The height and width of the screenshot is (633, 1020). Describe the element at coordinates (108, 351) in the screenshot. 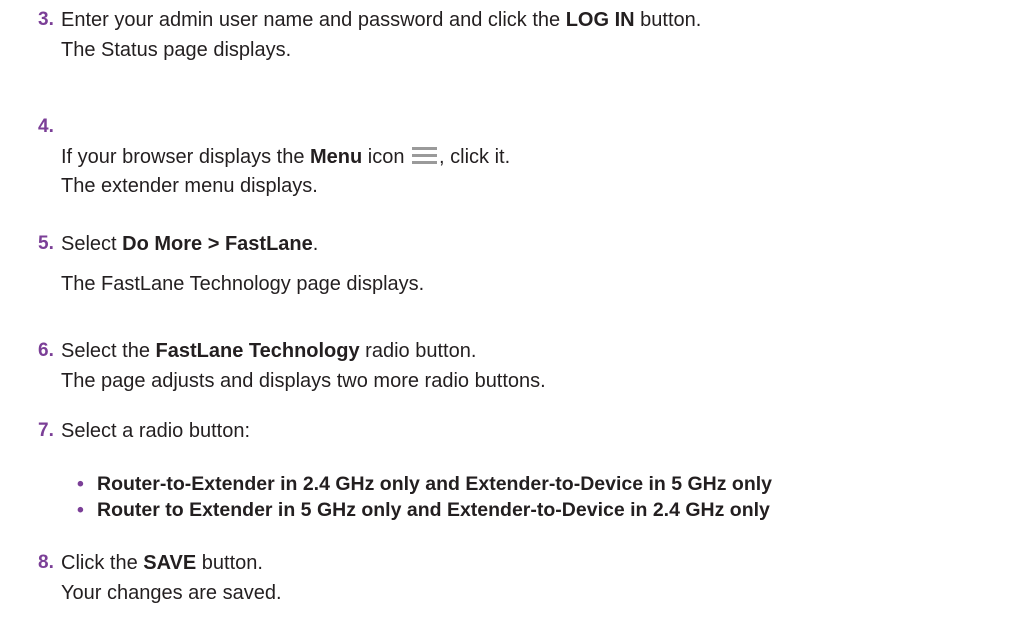

I see `instruction-text: Select the` at that location.